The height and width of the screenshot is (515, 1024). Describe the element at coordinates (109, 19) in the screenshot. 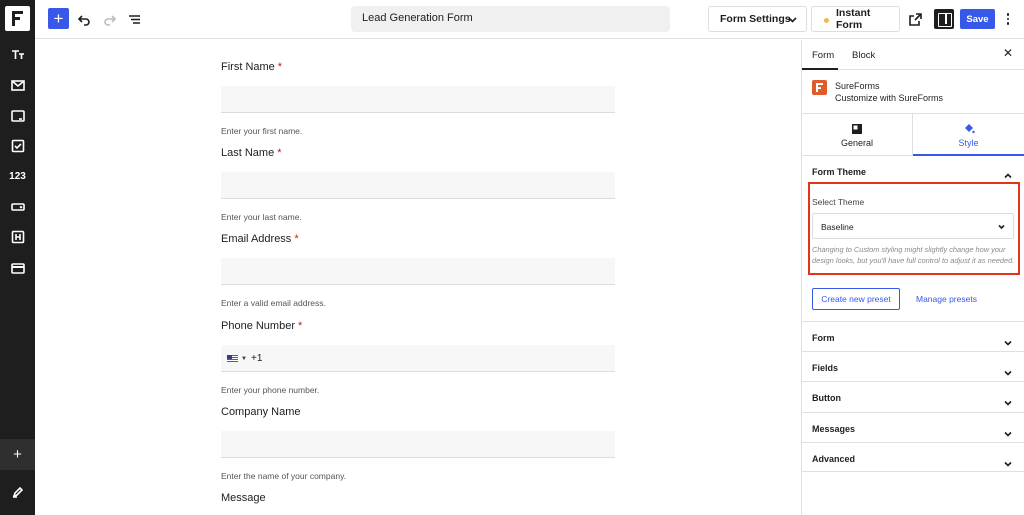

I see `redo-icon` at that location.